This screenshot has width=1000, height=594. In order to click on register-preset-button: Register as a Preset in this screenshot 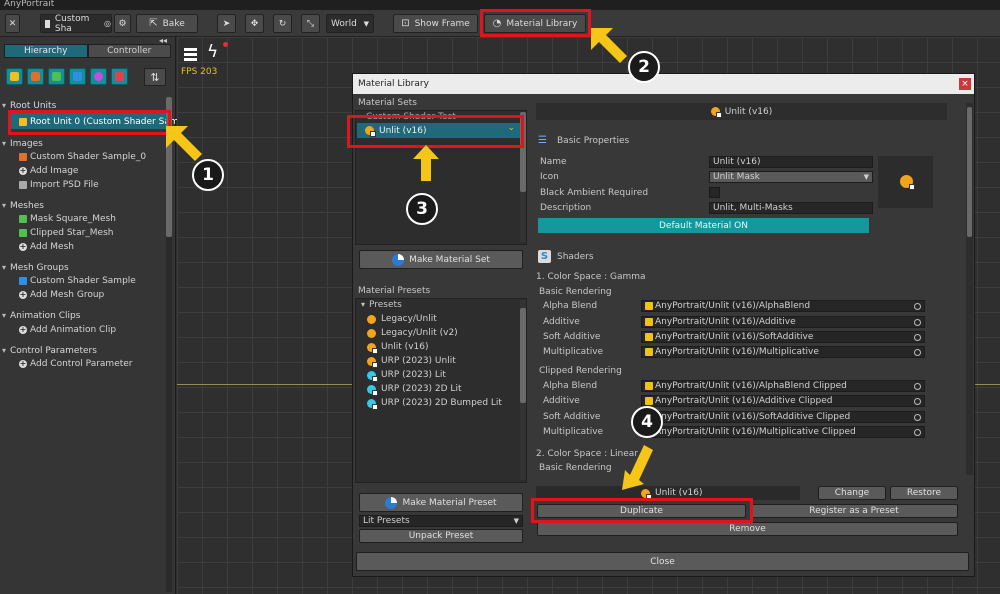, I will do `click(854, 511)`.